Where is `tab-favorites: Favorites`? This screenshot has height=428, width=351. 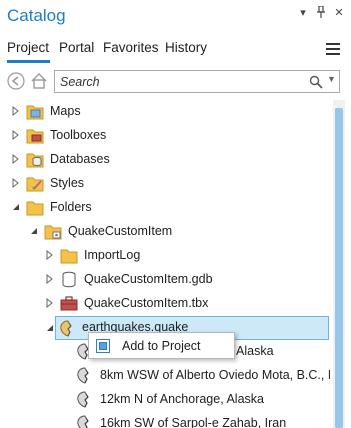
tab-favorites: Favorites is located at coordinates (131, 47).